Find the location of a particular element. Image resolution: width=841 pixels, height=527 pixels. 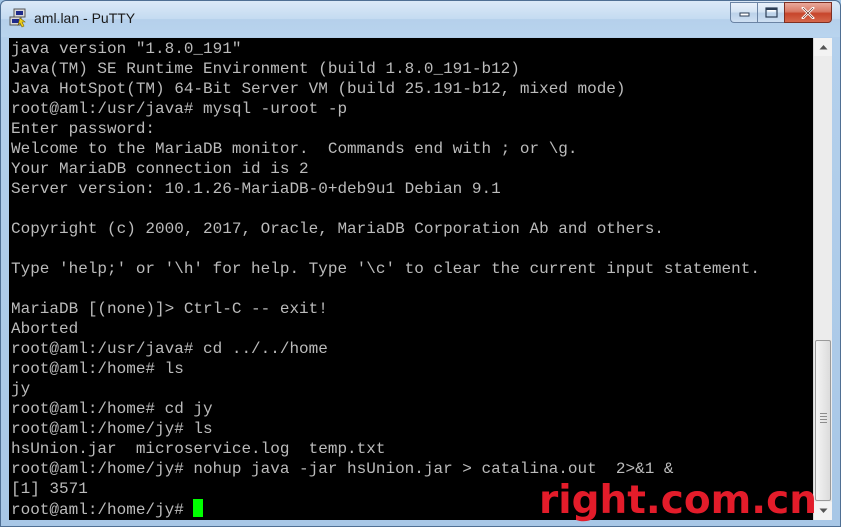

minimize-icon is located at coordinates (744, 14).